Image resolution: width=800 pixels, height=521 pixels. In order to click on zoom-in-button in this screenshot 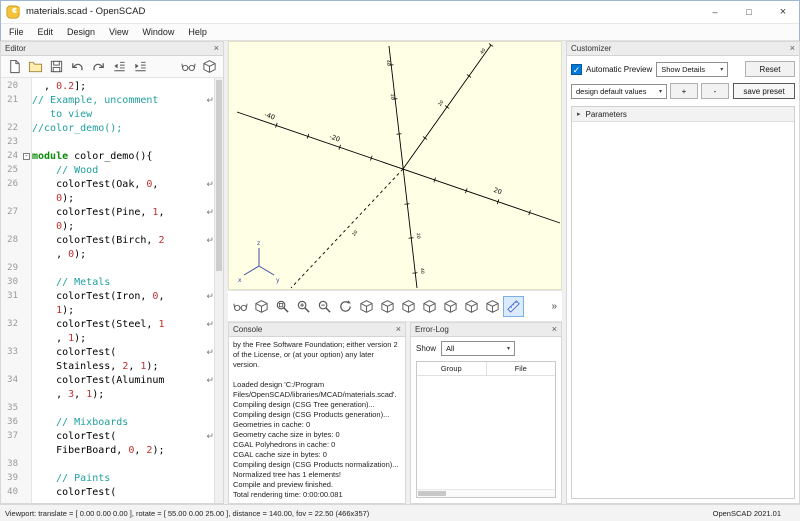, I will do `click(303, 306)`.